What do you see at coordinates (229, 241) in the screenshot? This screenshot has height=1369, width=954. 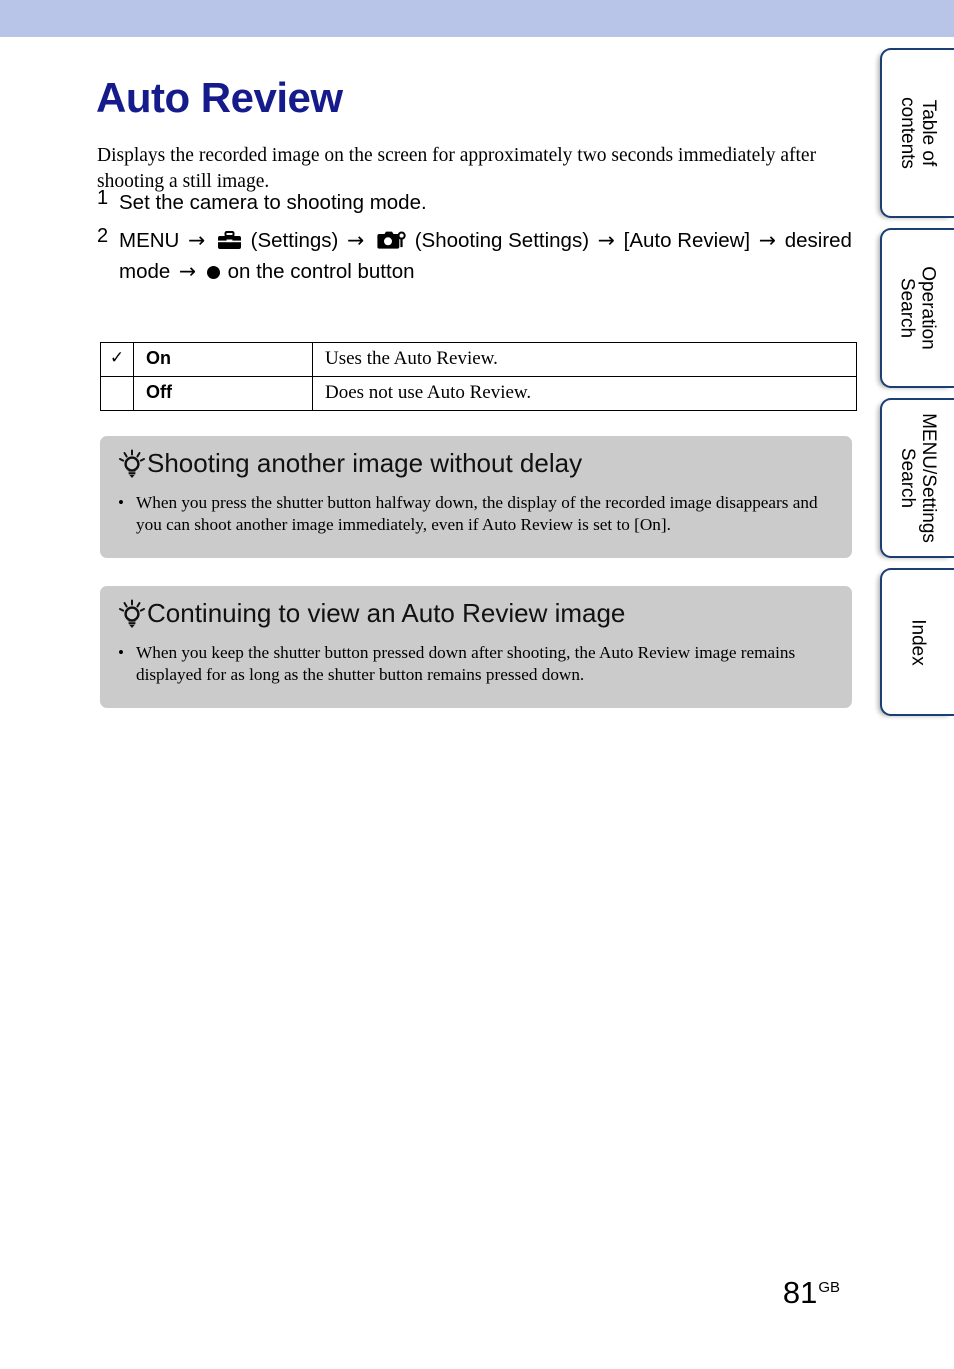 I see `settings-toolbox-icon` at bounding box center [229, 241].